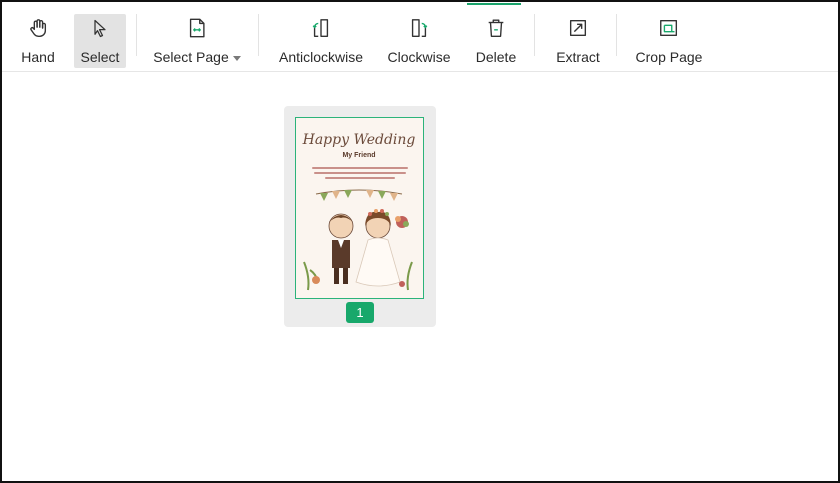 The image size is (840, 483). I want to click on thumbnail-text-lines, so click(360, 173).